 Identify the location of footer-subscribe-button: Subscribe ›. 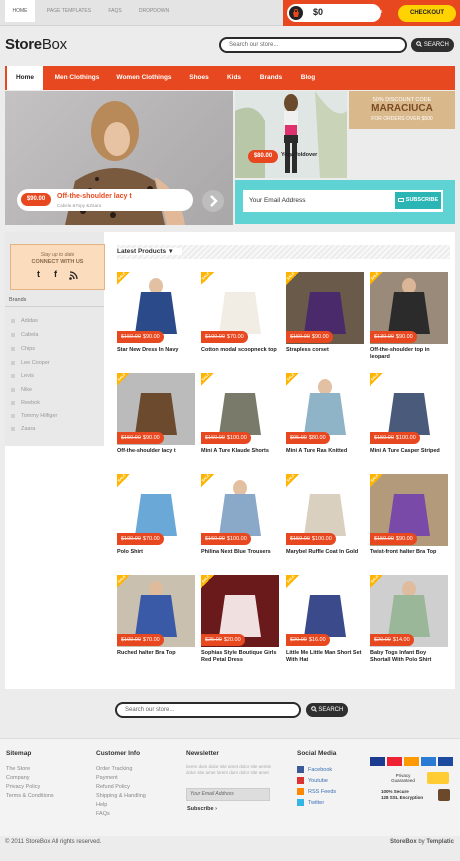
(202, 809).